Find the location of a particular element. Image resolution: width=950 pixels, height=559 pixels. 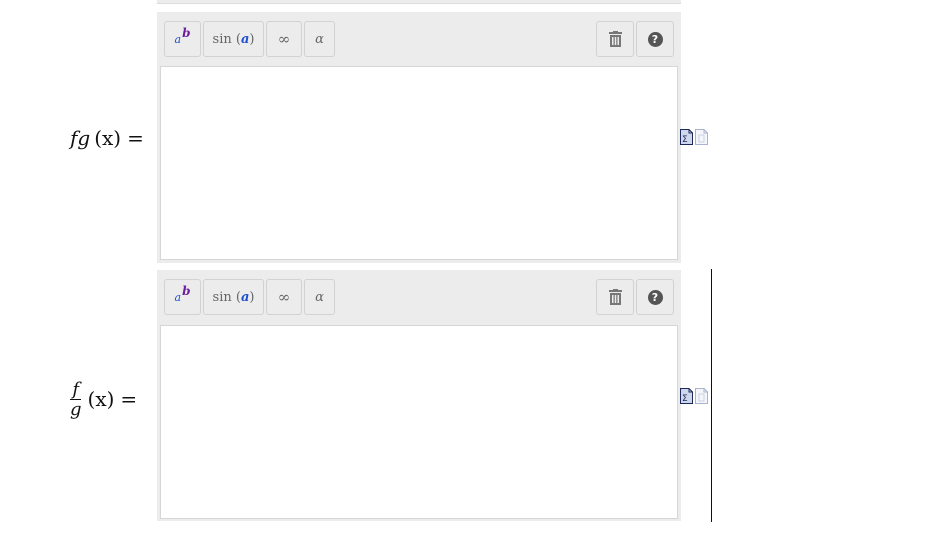

f-over-g-equals: = is located at coordinates (129, 399).